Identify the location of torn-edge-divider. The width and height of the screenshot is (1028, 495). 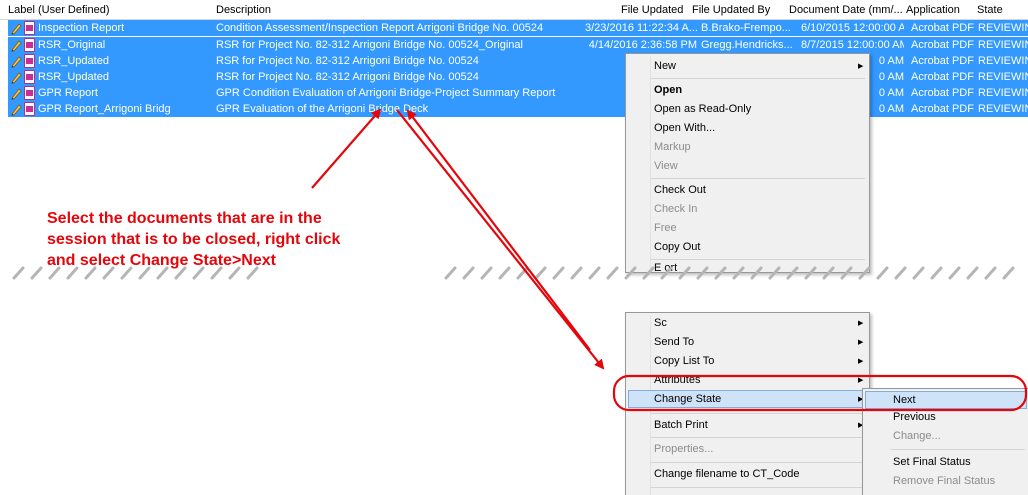
(514, 288).